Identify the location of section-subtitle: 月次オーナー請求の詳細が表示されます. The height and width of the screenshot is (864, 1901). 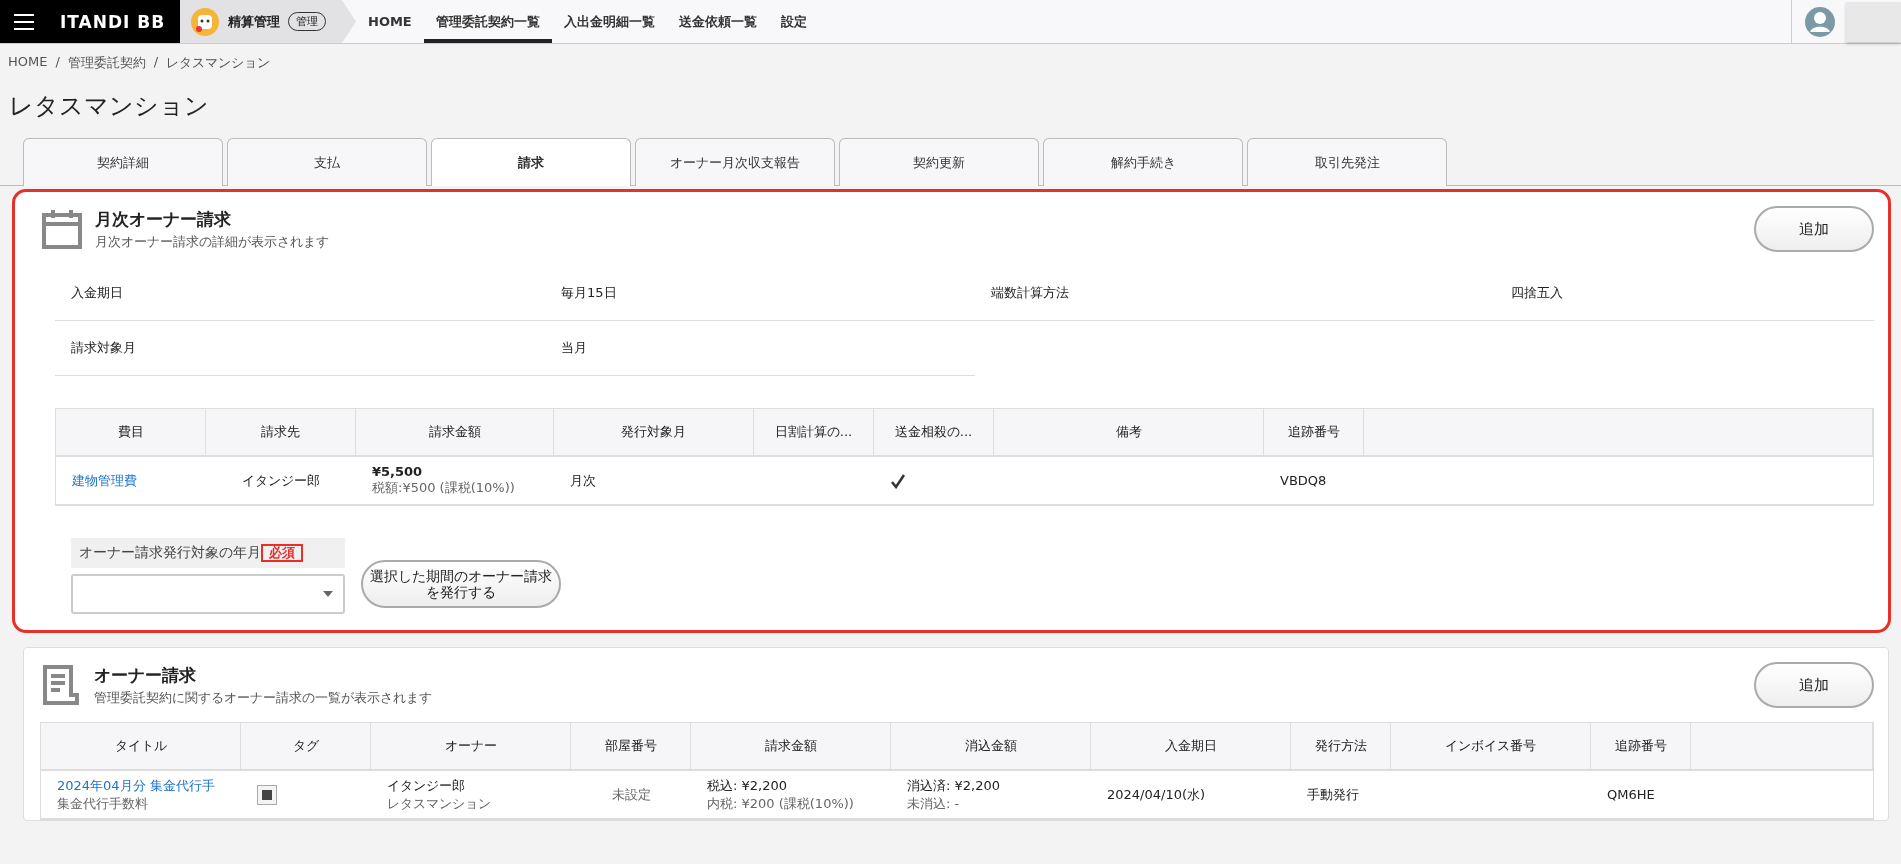
(212, 241).